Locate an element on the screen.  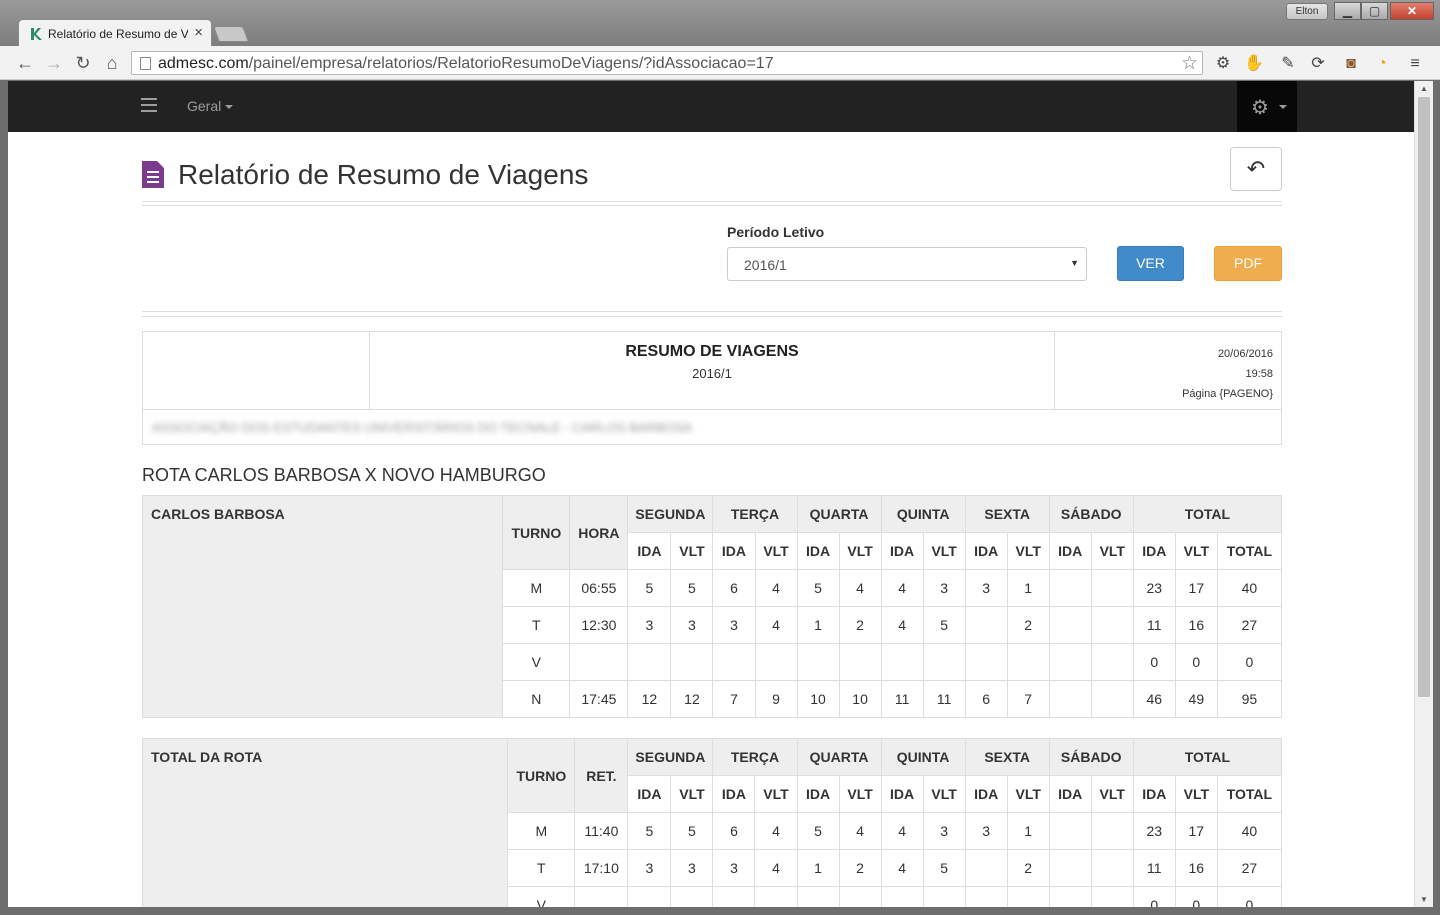
col-hora: HORA is located at coordinates (599, 532).